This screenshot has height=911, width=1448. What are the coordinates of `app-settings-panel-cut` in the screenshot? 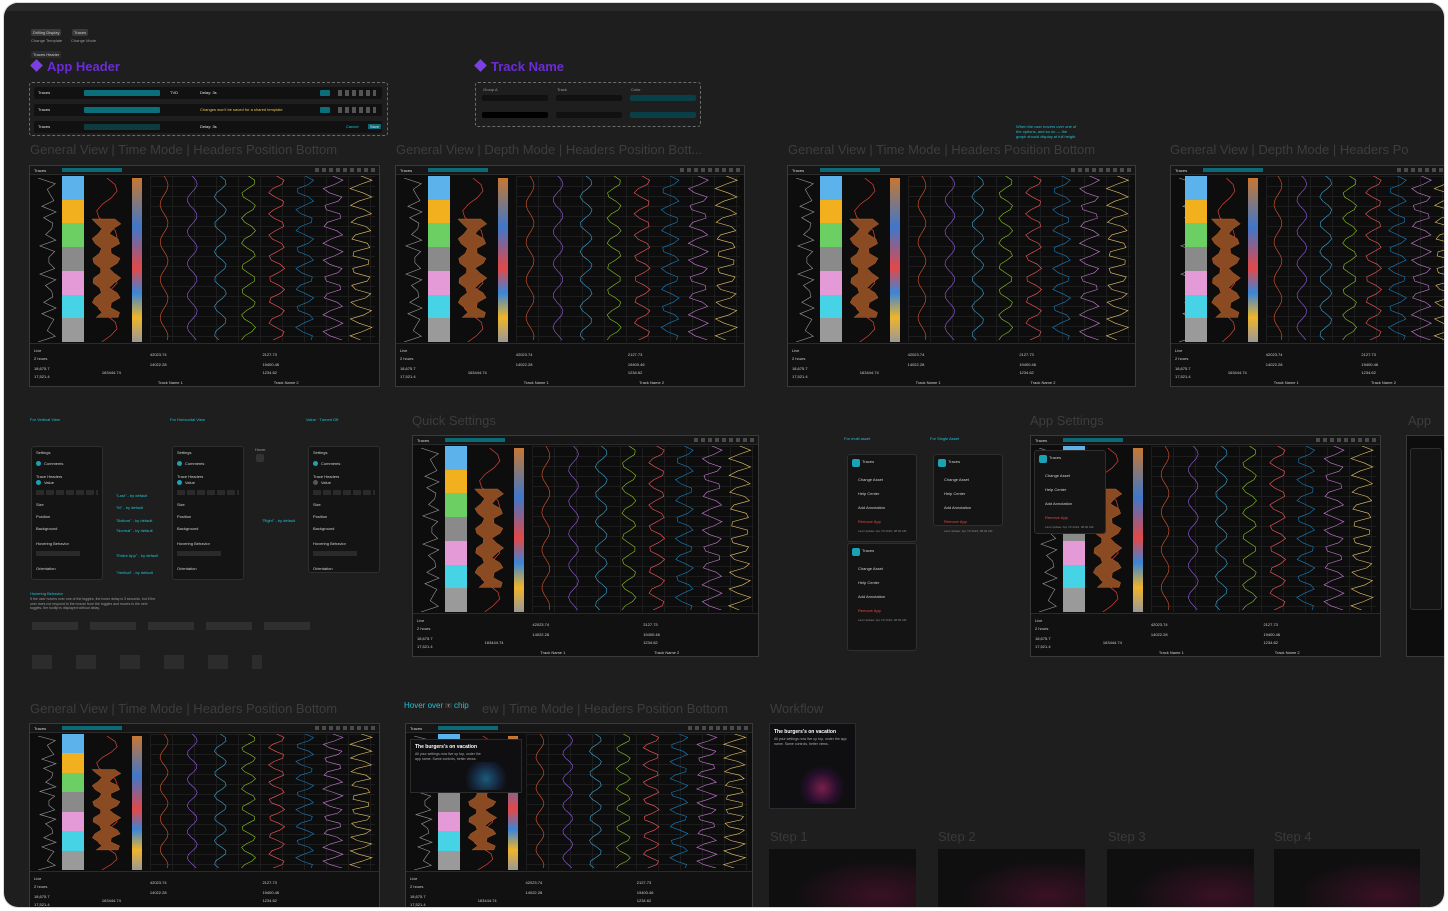 It's located at (1426, 529).